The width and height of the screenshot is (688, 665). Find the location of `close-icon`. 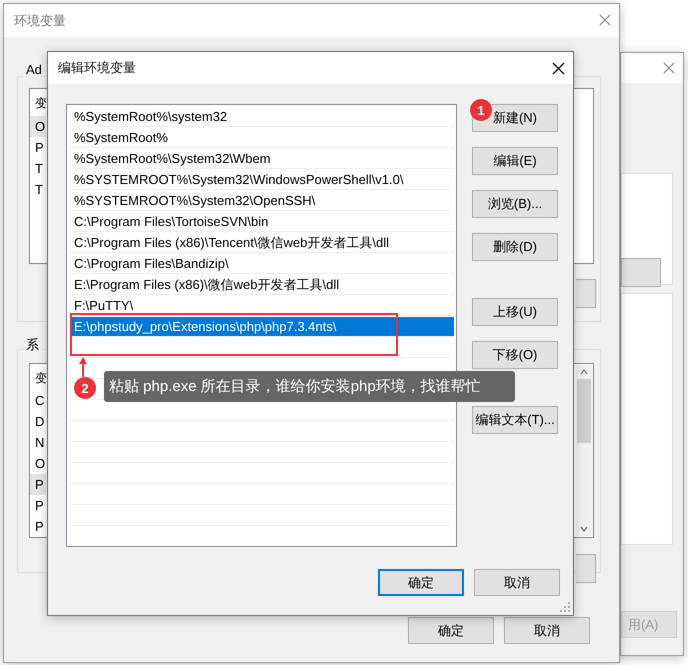

close-icon is located at coordinates (558, 68).